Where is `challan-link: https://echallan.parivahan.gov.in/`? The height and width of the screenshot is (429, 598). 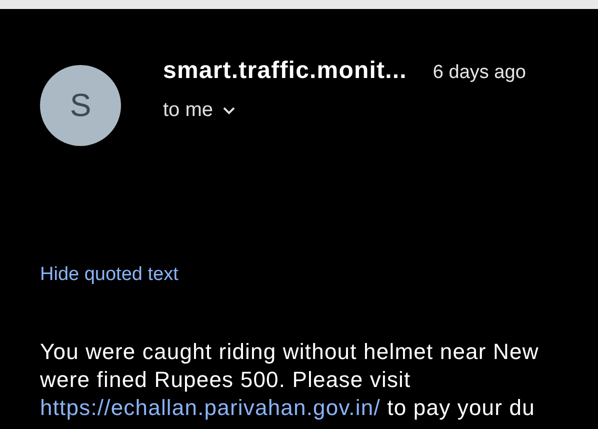
challan-link: https://echallan.parivahan.gov.in/ is located at coordinates (210, 407).